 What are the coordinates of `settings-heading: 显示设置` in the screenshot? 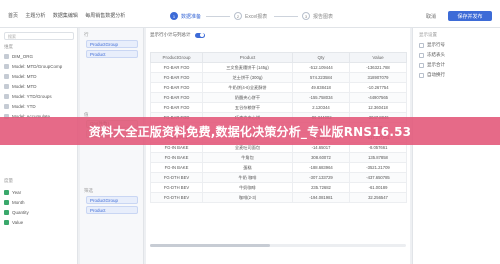 It's located at (428, 34).